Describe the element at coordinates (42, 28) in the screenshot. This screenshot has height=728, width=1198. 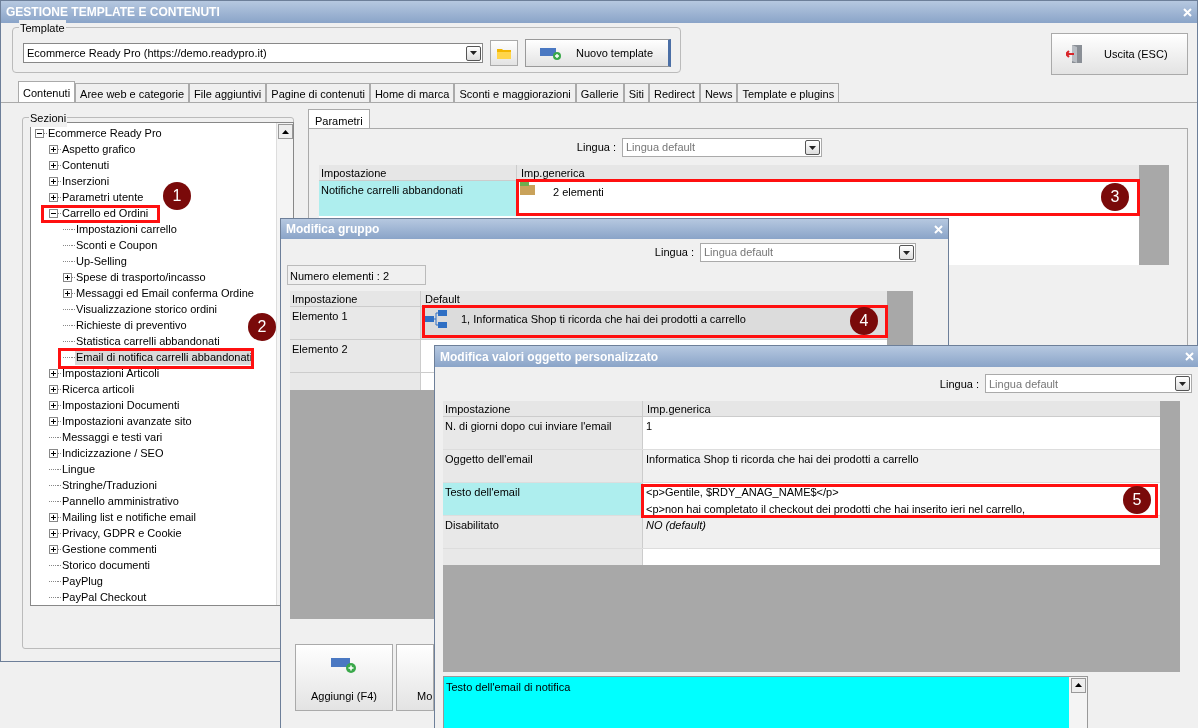
I see `group-label: Template` at that location.